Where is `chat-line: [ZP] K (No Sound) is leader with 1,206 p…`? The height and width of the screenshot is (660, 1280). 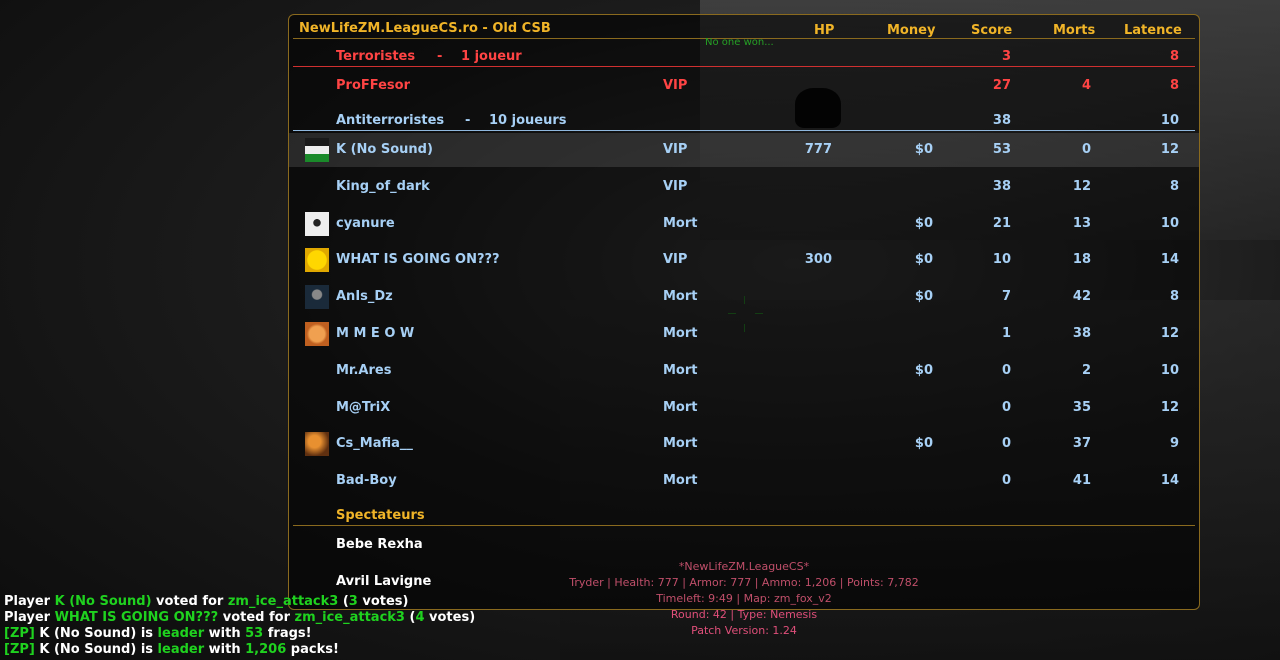
chat-line: [ZP] K (No Sound) is leader with 1,206 p… is located at coordinates (171, 649).